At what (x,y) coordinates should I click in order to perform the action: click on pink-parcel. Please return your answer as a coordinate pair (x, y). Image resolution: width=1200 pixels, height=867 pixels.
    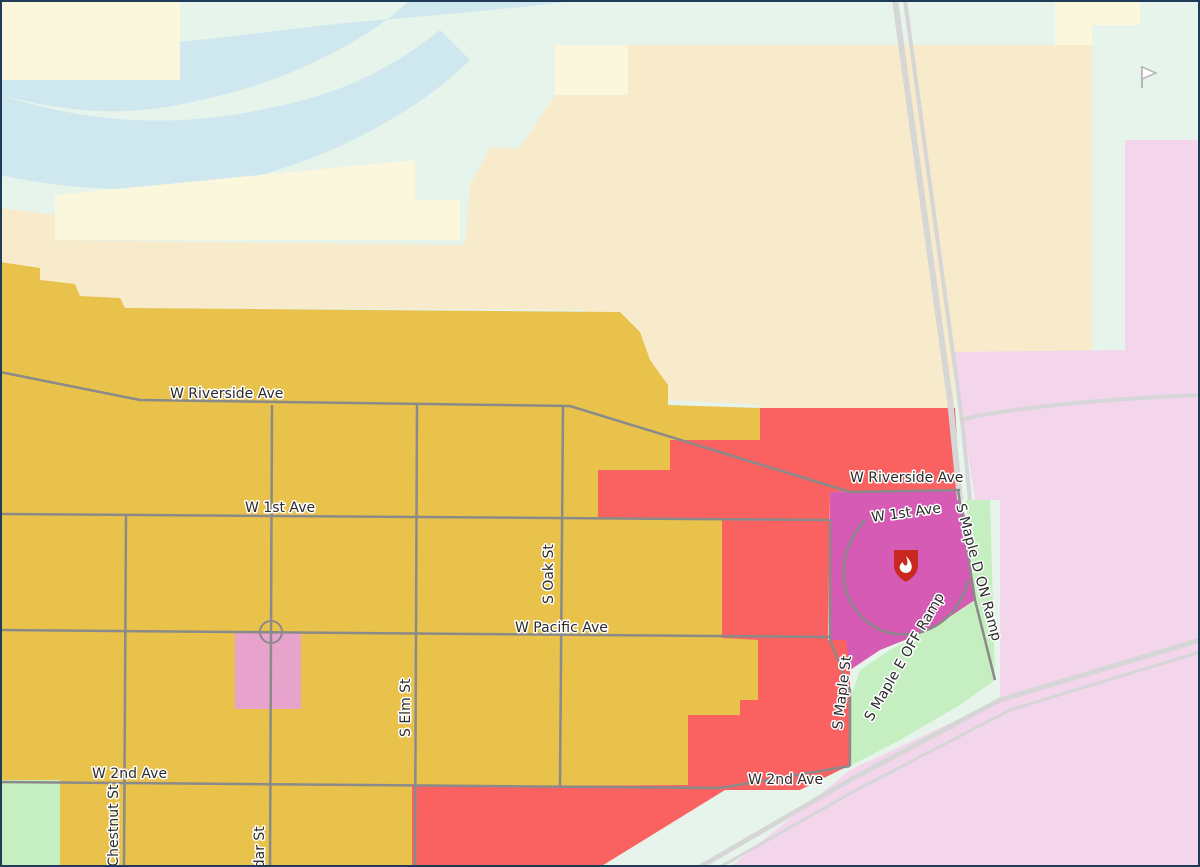
    Looking at the image, I should click on (268, 671).